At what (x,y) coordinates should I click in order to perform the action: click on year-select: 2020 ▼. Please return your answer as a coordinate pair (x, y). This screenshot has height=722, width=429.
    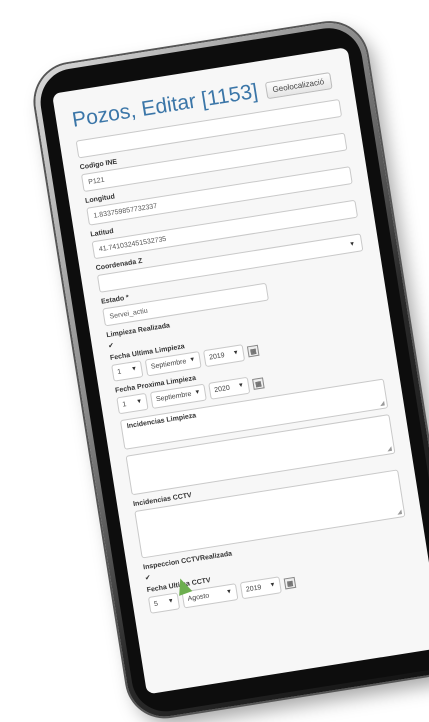
    Looking at the image, I should click on (229, 388).